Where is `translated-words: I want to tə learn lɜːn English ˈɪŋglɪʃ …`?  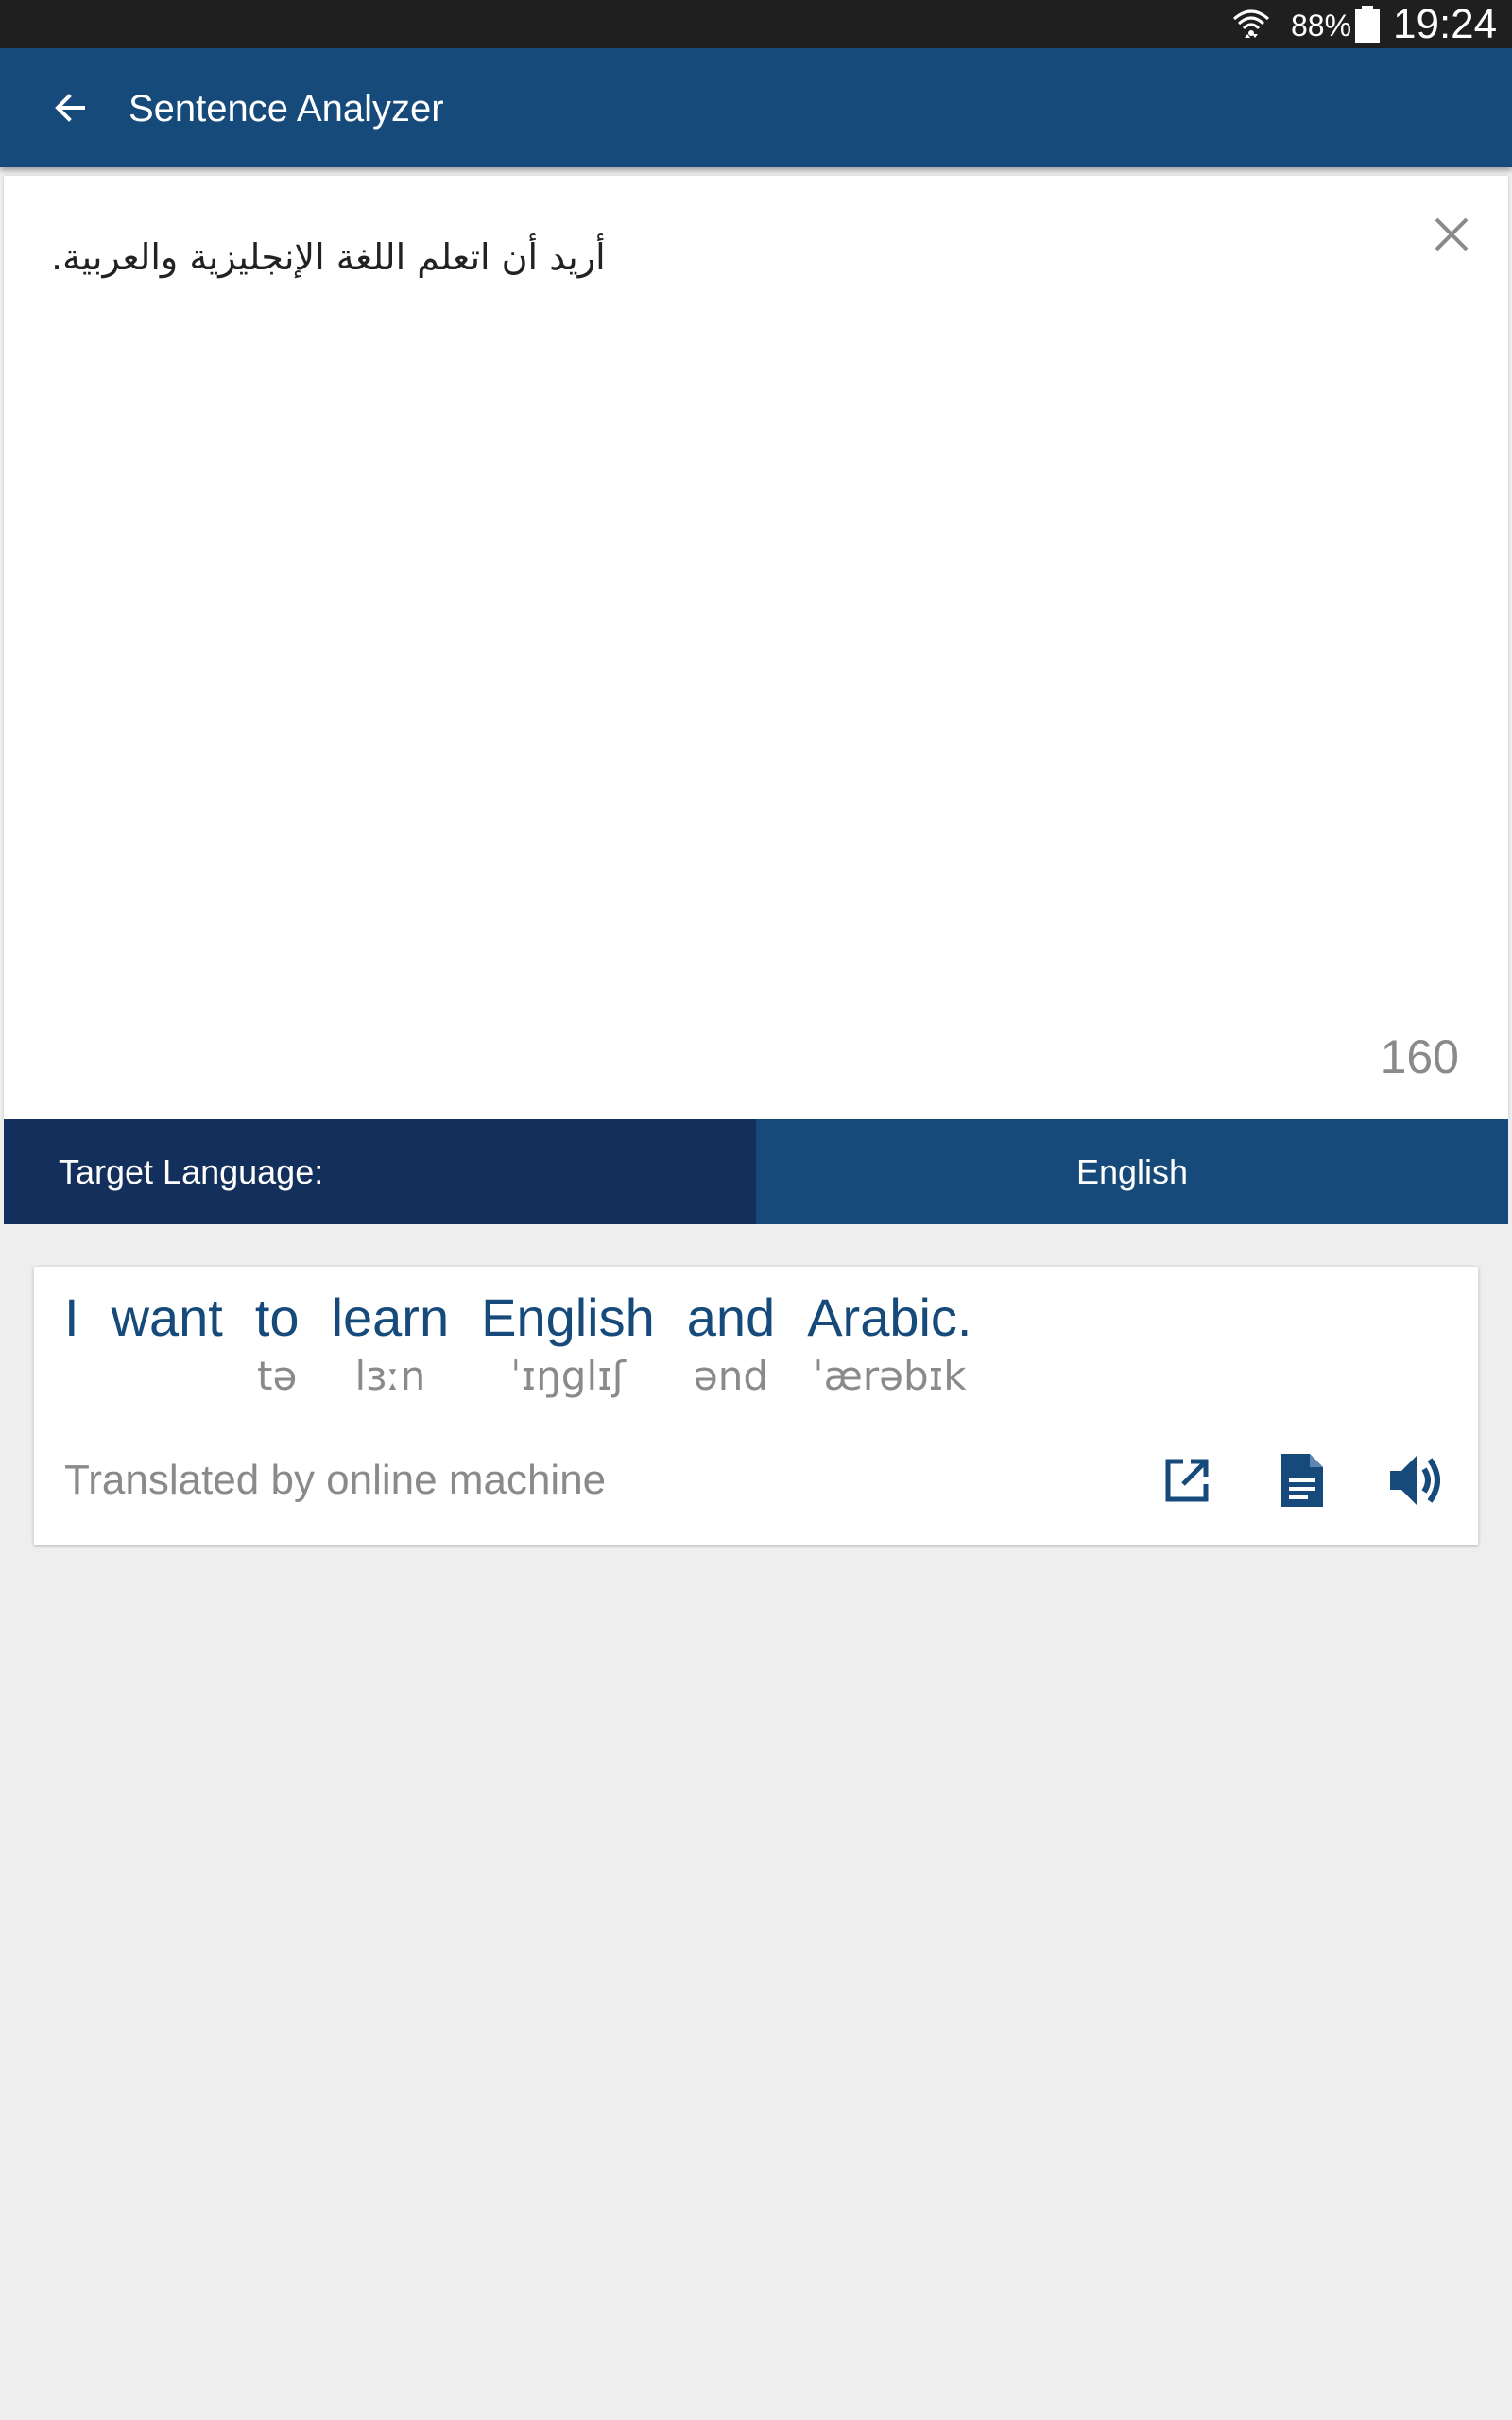
translated-words: I want to tə learn lɜːn English ˈɪŋglɪʃ … is located at coordinates (534, 1345).